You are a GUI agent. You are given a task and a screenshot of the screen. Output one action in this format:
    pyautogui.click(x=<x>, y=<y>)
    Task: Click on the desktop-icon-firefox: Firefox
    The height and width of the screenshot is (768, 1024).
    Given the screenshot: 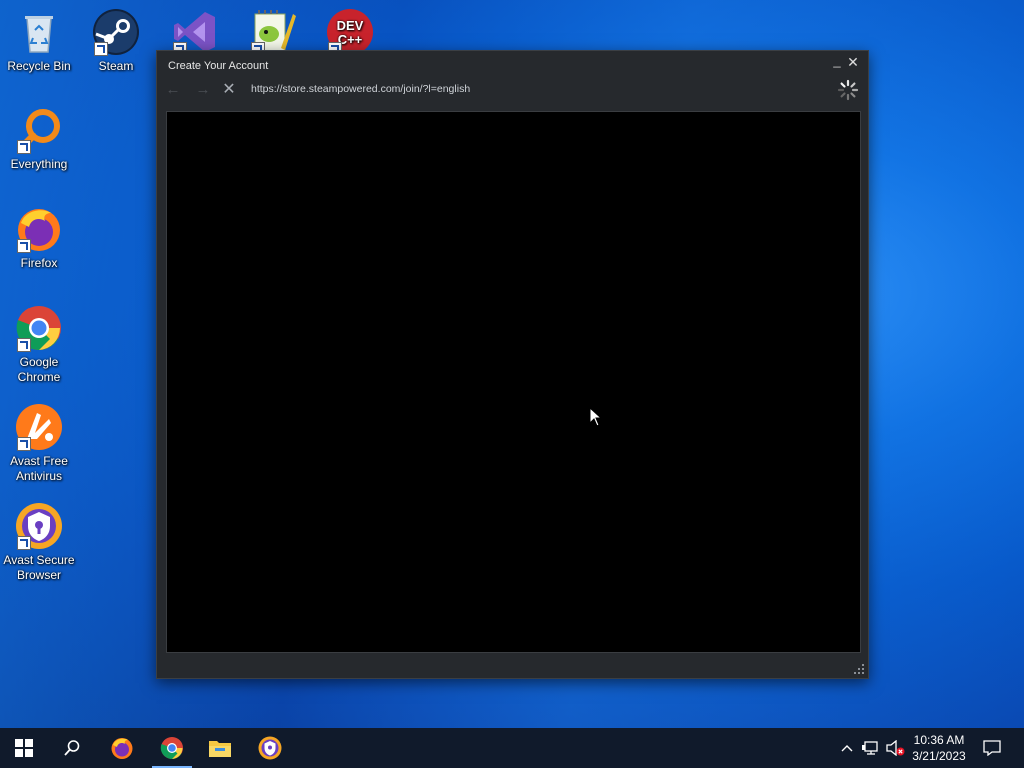 What is the action you would take?
    pyautogui.click(x=39, y=238)
    